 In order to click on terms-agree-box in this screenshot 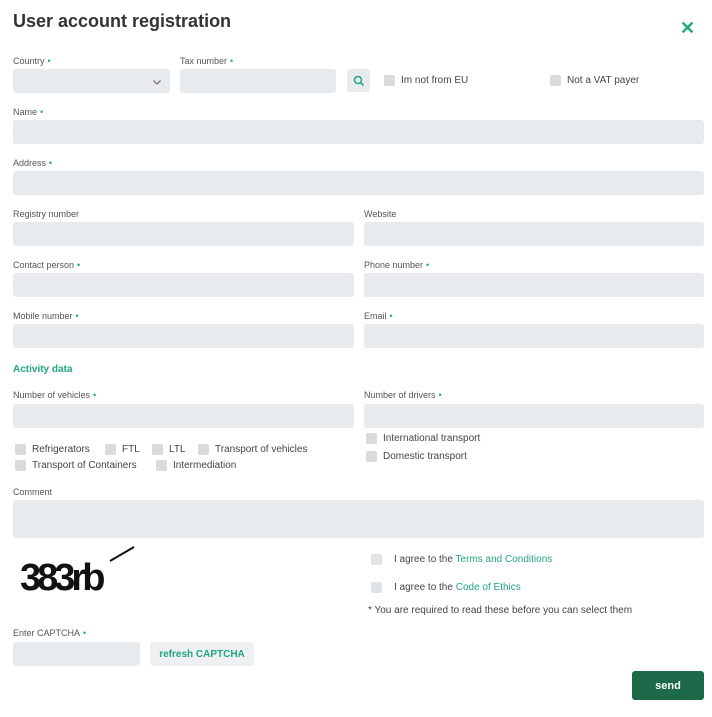, I will do `click(376, 559)`.